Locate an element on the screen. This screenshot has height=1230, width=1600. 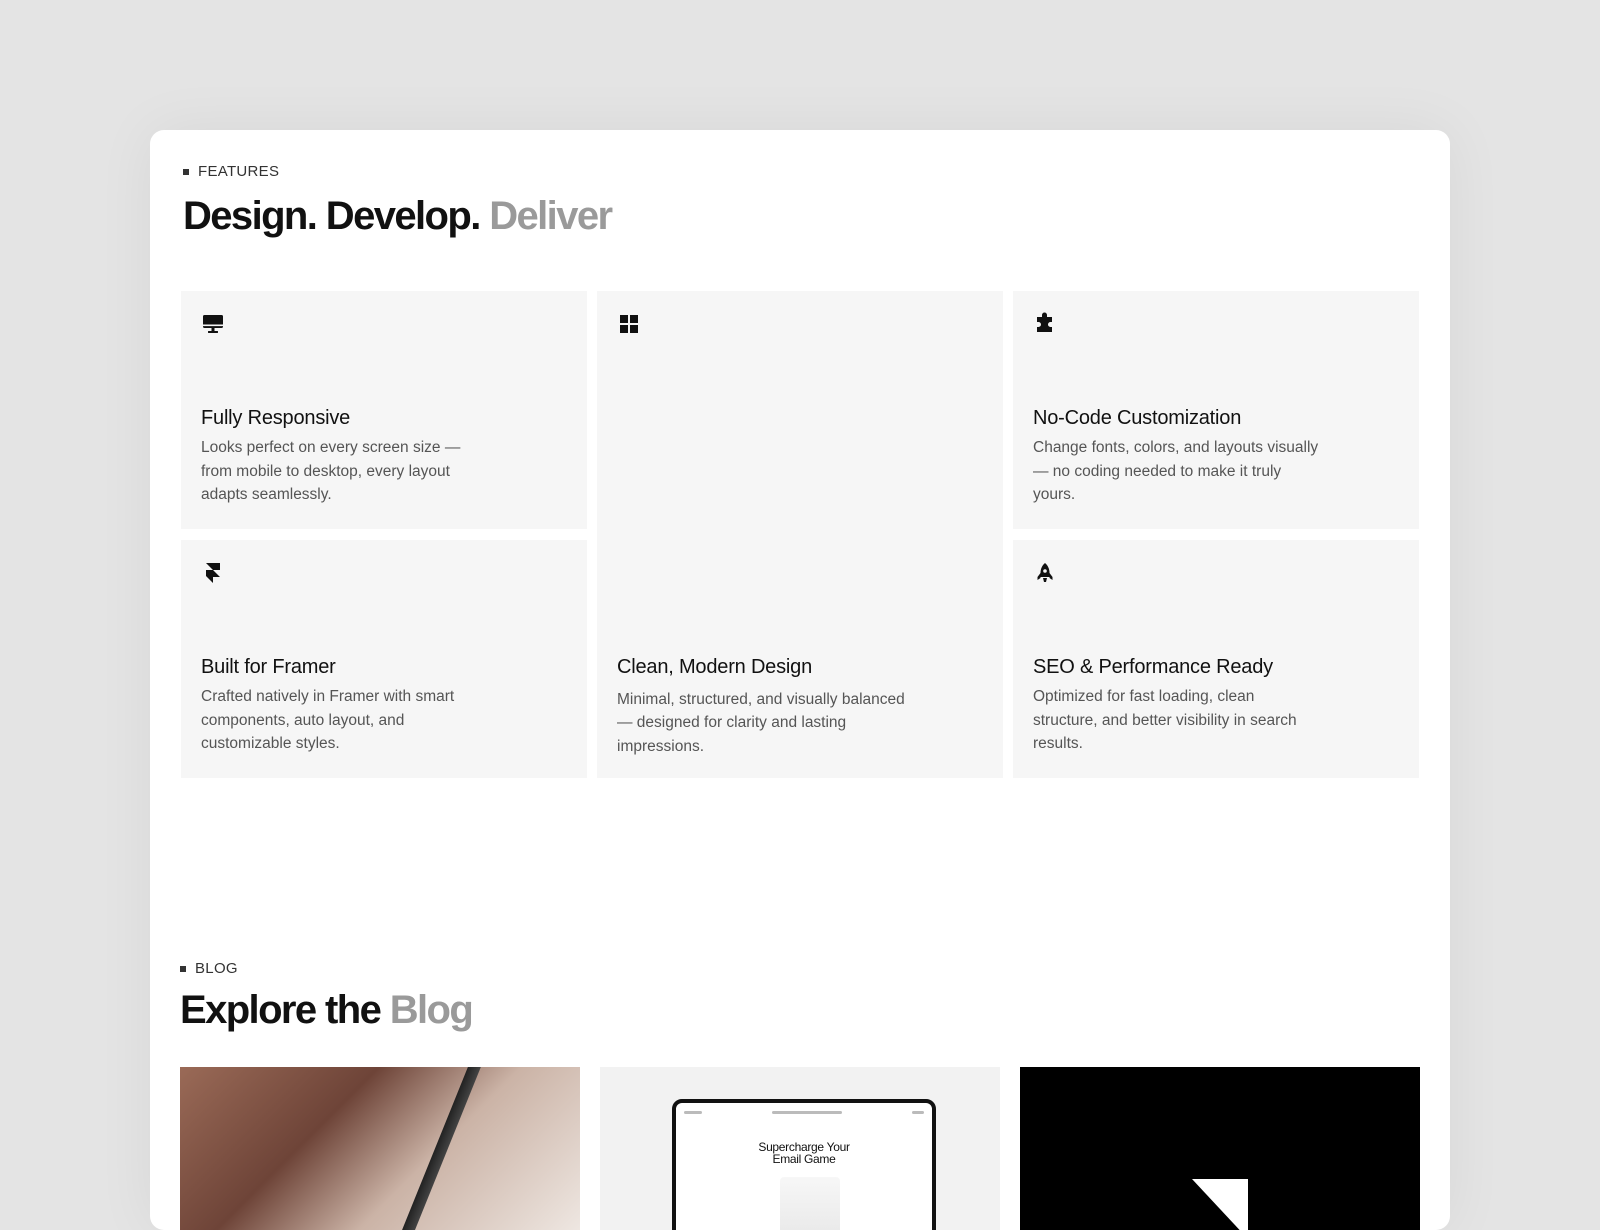
pencil-image is located at coordinates (436, 1148).